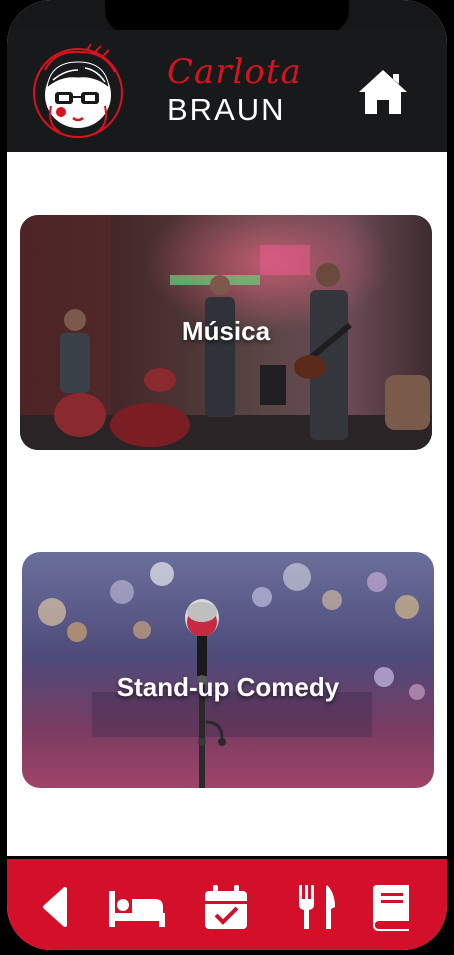  What do you see at coordinates (56, 907) in the screenshot?
I see `back-icon` at bounding box center [56, 907].